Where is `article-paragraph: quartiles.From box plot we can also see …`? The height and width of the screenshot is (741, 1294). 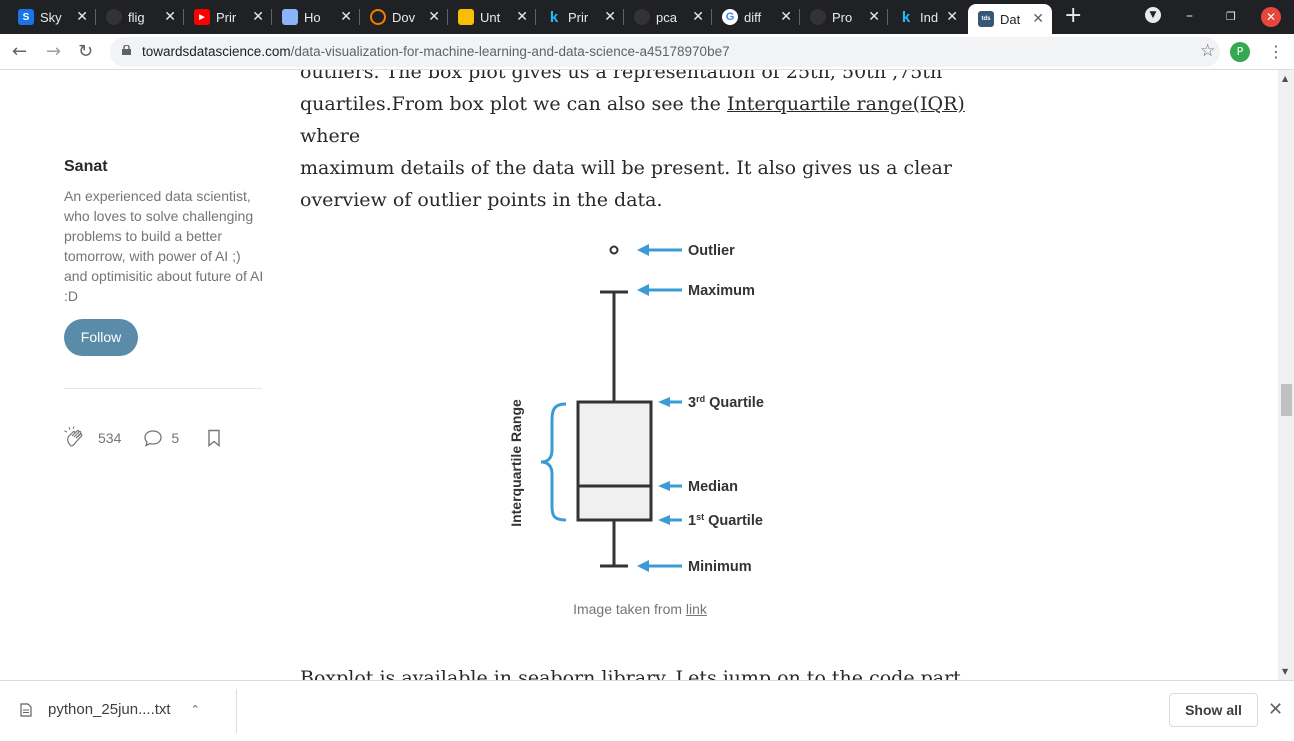 article-paragraph: quartiles.From box plot we can also see … is located at coordinates (650, 152).